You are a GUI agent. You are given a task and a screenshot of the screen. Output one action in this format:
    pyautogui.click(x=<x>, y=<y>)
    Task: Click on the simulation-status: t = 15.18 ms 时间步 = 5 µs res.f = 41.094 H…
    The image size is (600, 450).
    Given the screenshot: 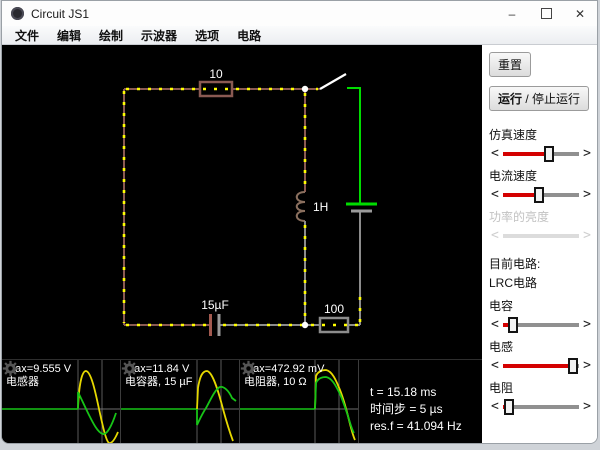 What is the action you would take?
    pyautogui.click(x=420, y=401)
    